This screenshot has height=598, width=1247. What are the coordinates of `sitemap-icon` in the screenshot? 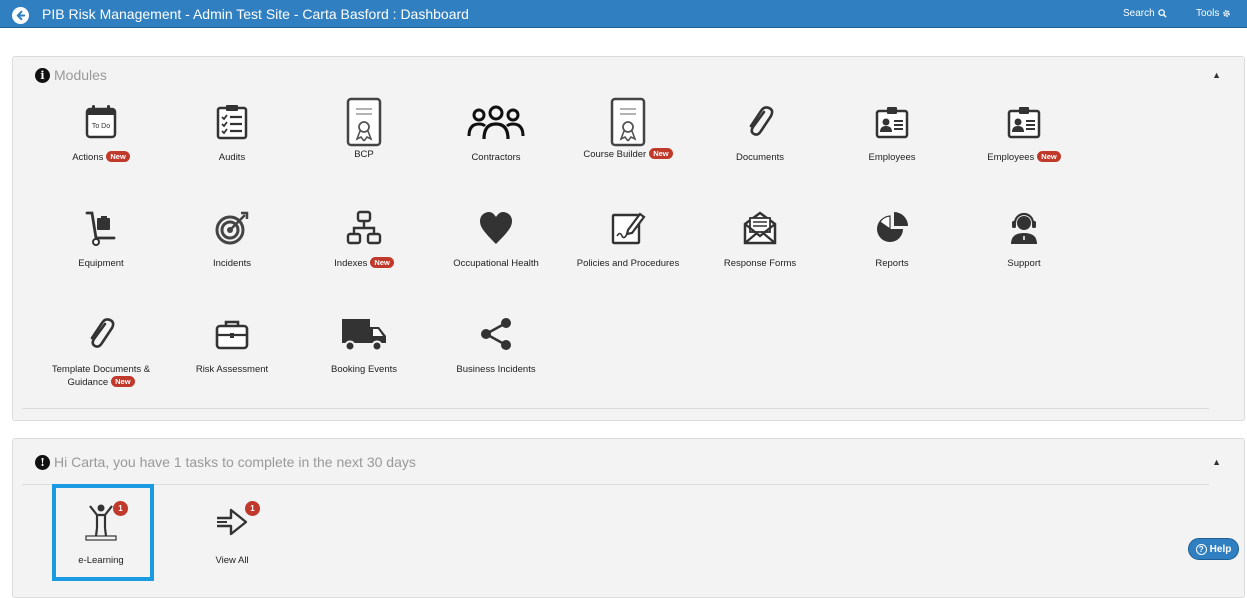 It's located at (364, 227).